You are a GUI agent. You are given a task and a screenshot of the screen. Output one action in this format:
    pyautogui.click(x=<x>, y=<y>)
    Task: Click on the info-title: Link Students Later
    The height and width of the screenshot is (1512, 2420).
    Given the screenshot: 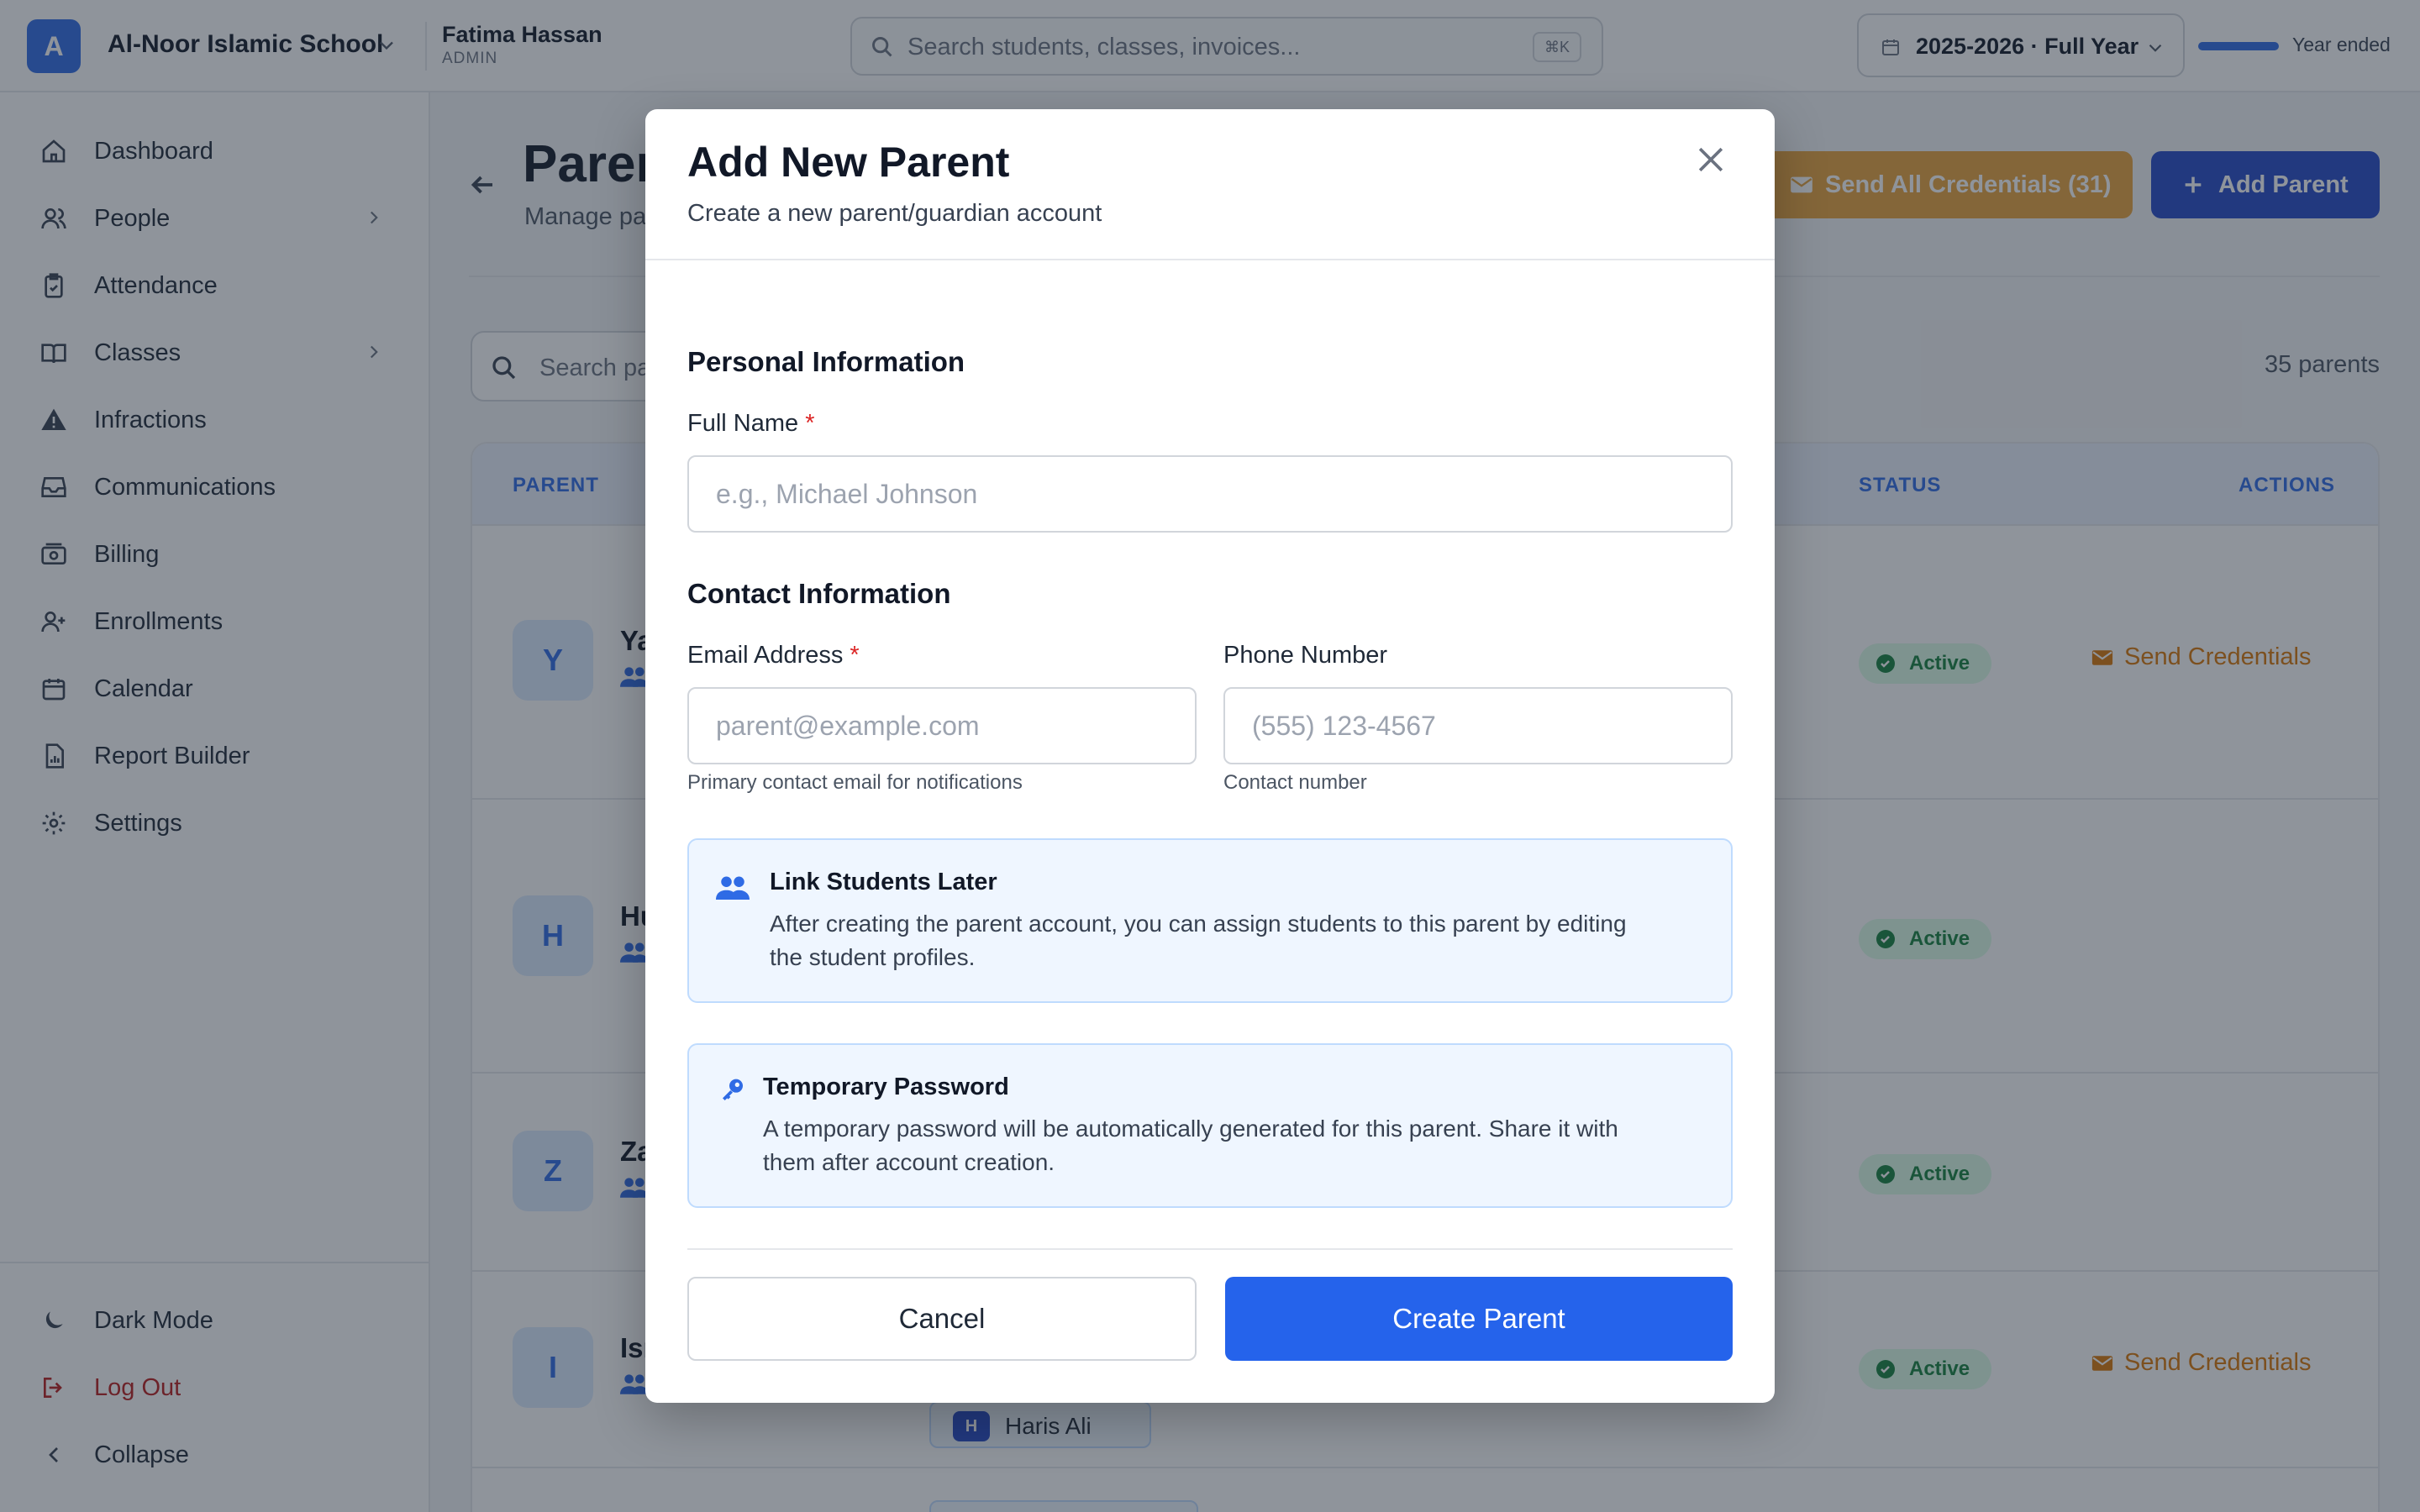 What is the action you would take?
    pyautogui.click(x=883, y=882)
    